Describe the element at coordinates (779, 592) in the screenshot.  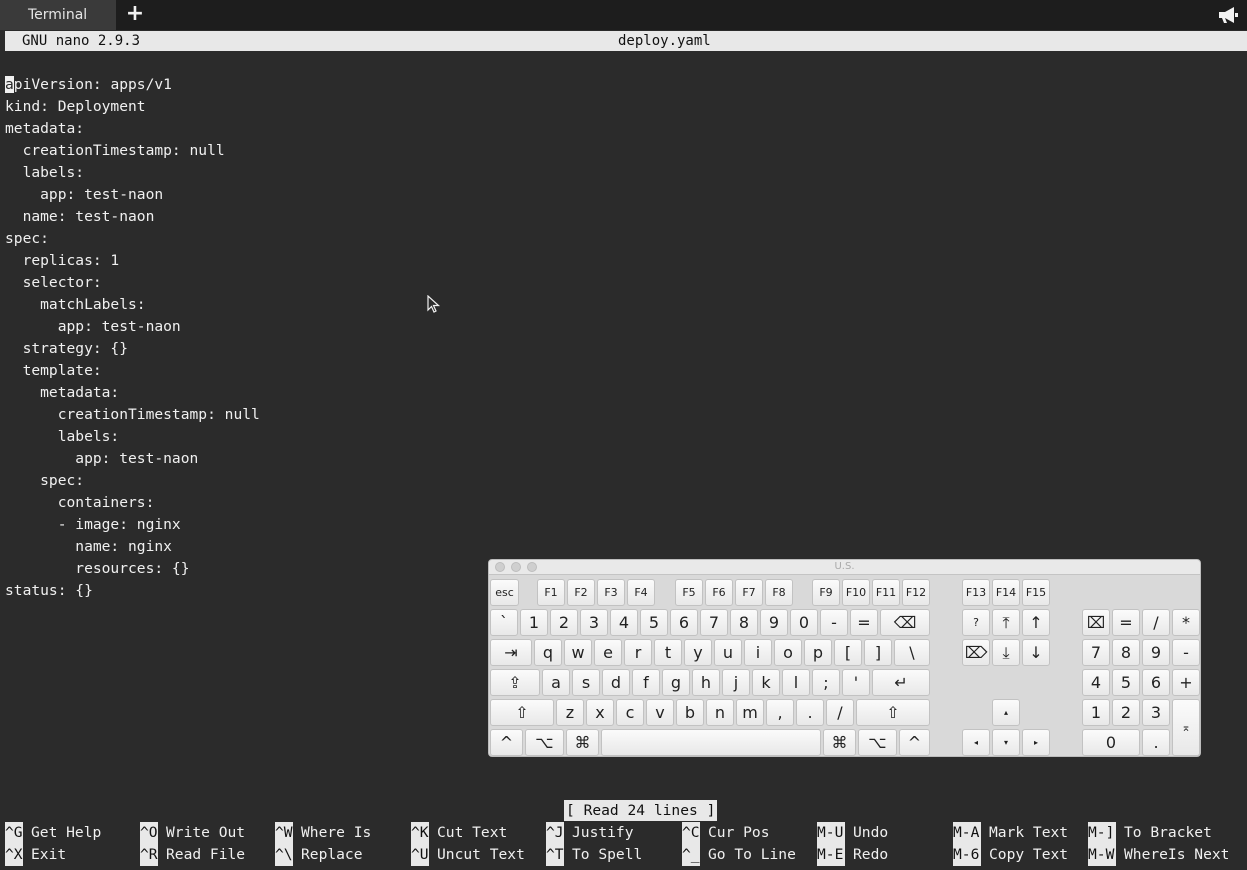
I see `key-f8: F8` at that location.